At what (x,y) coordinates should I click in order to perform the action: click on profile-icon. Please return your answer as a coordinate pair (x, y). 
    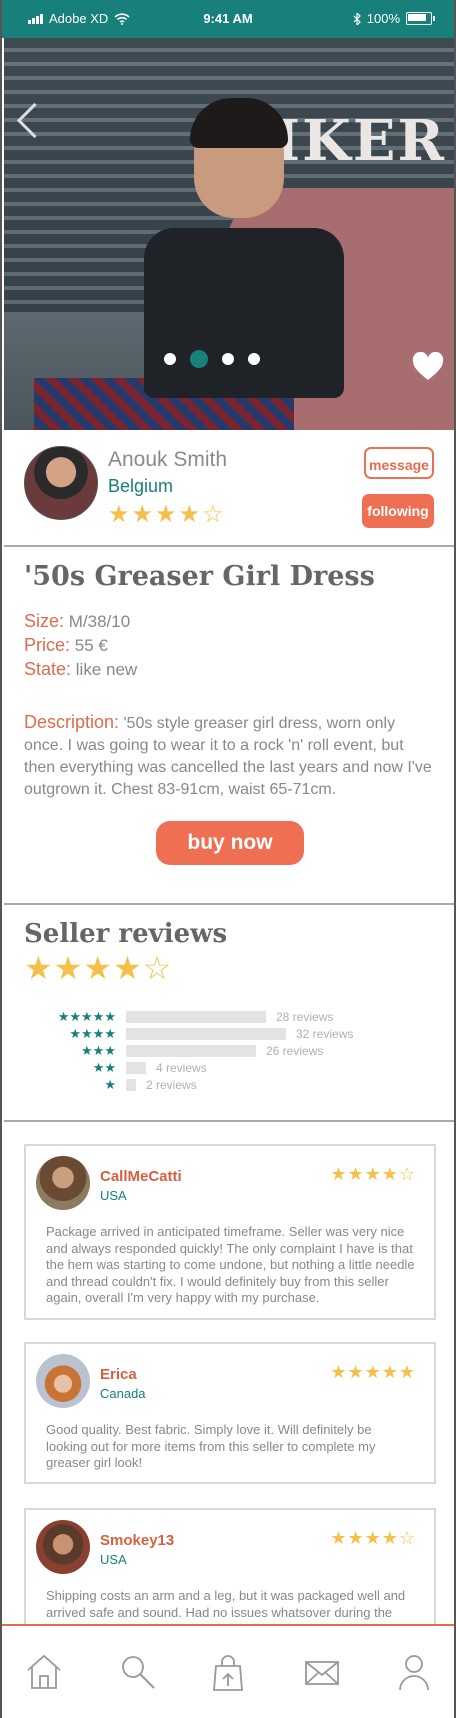
    Looking at the image, I should click on (414, 1672).